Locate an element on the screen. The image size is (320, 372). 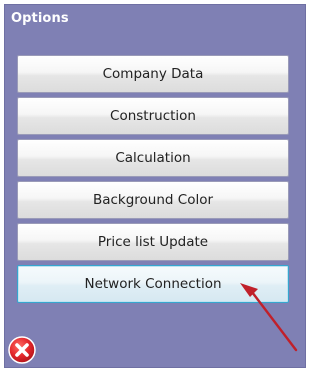
company-data-button: Company Data is located at coordinates (153, 74).